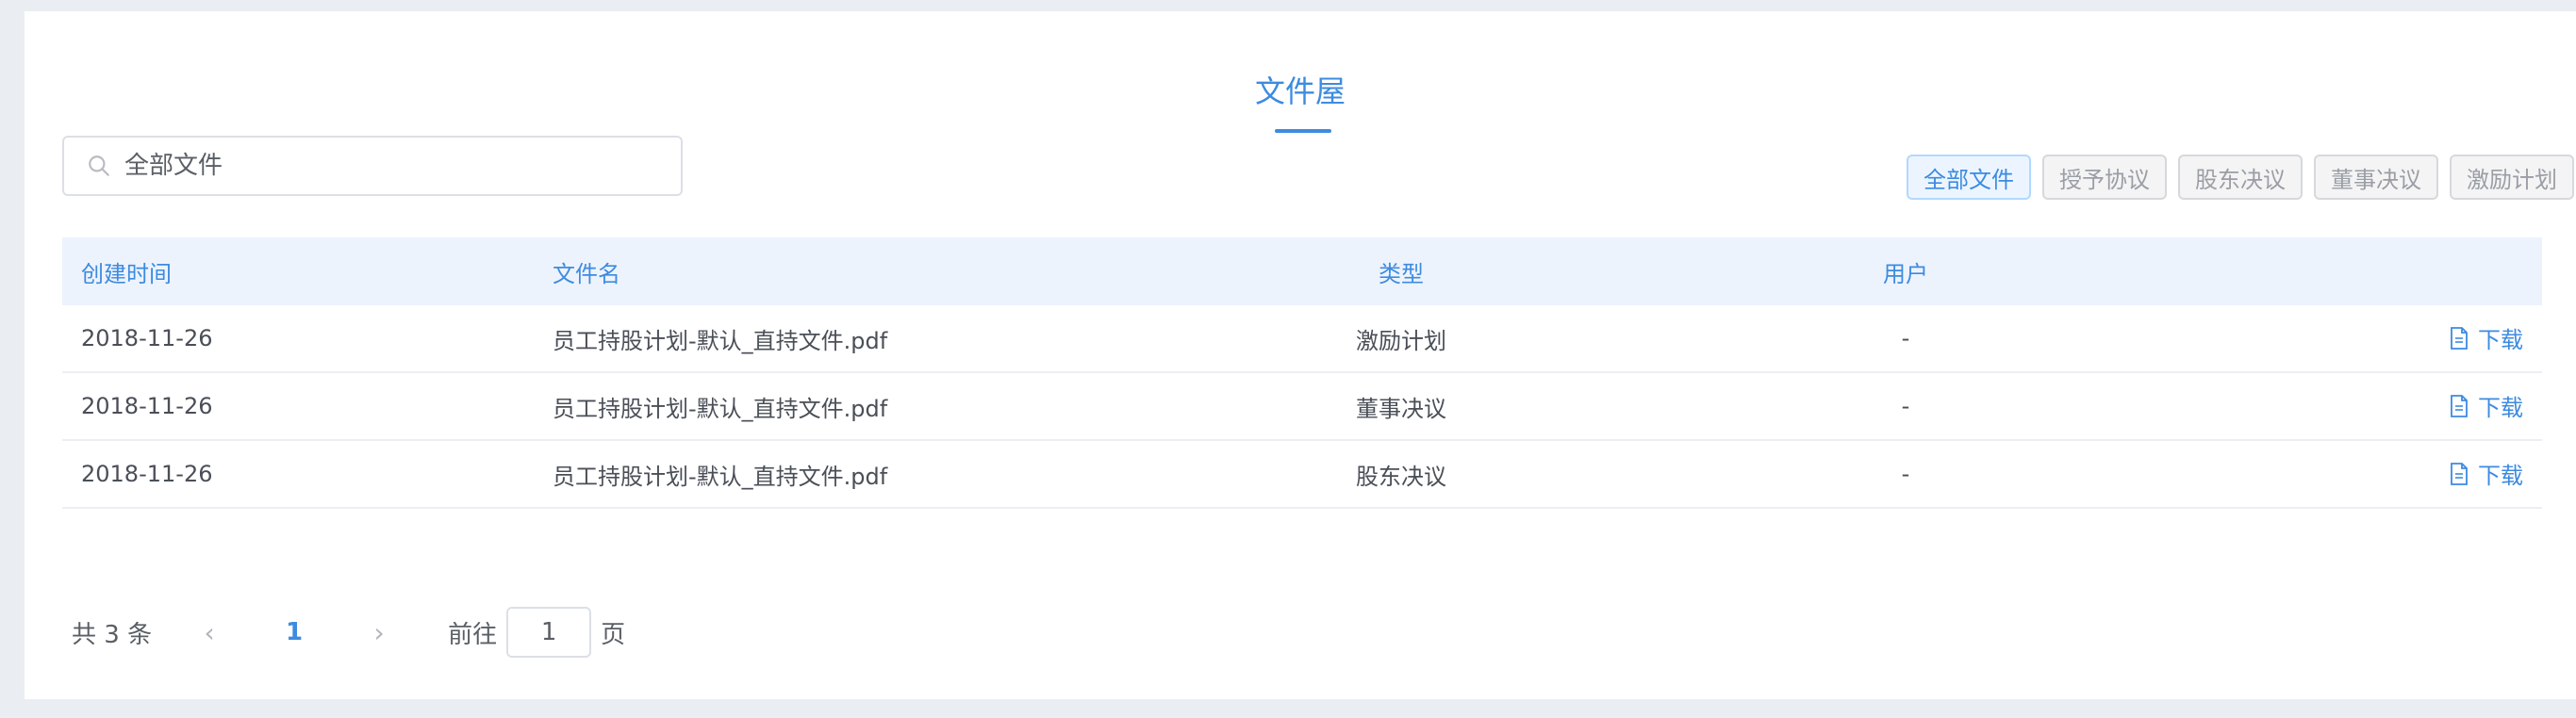 The image size is (2576, 718). Describe the element at coordinates (209, 632) in the screenshot. I see `prev-page-icon: ‹` at that location.